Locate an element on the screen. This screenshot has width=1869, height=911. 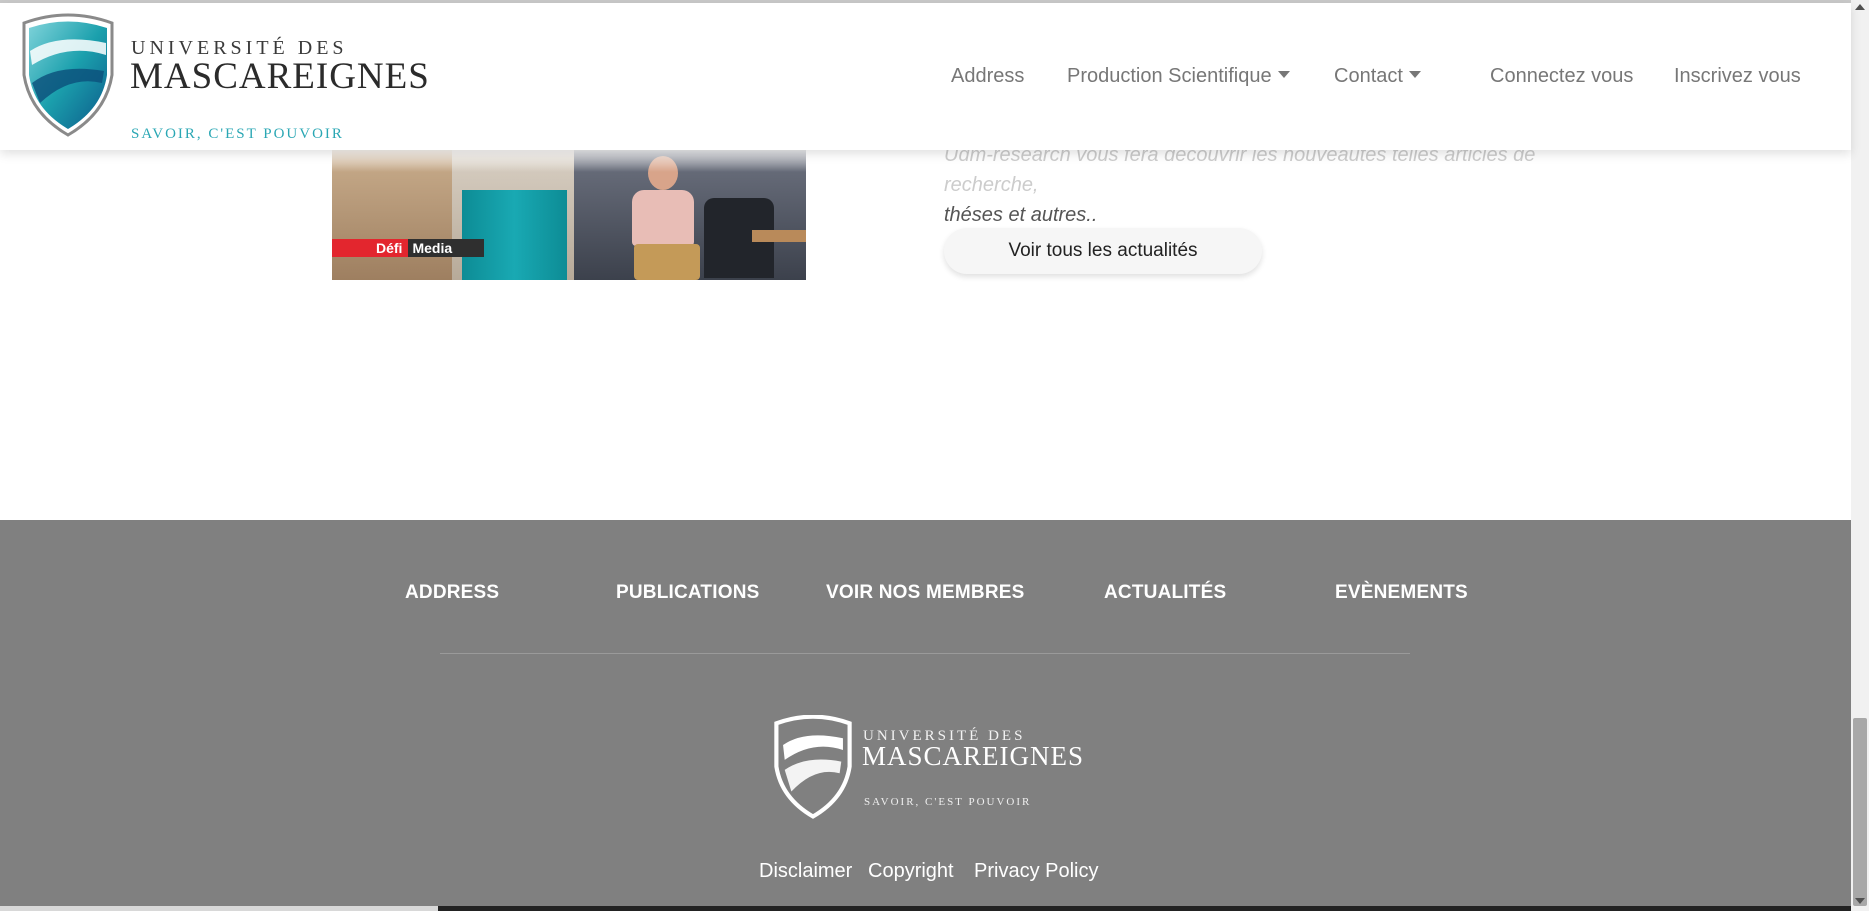
nav-production-scientifique-dropdown: Production Scientifique is located at coordinates (1178, 76).